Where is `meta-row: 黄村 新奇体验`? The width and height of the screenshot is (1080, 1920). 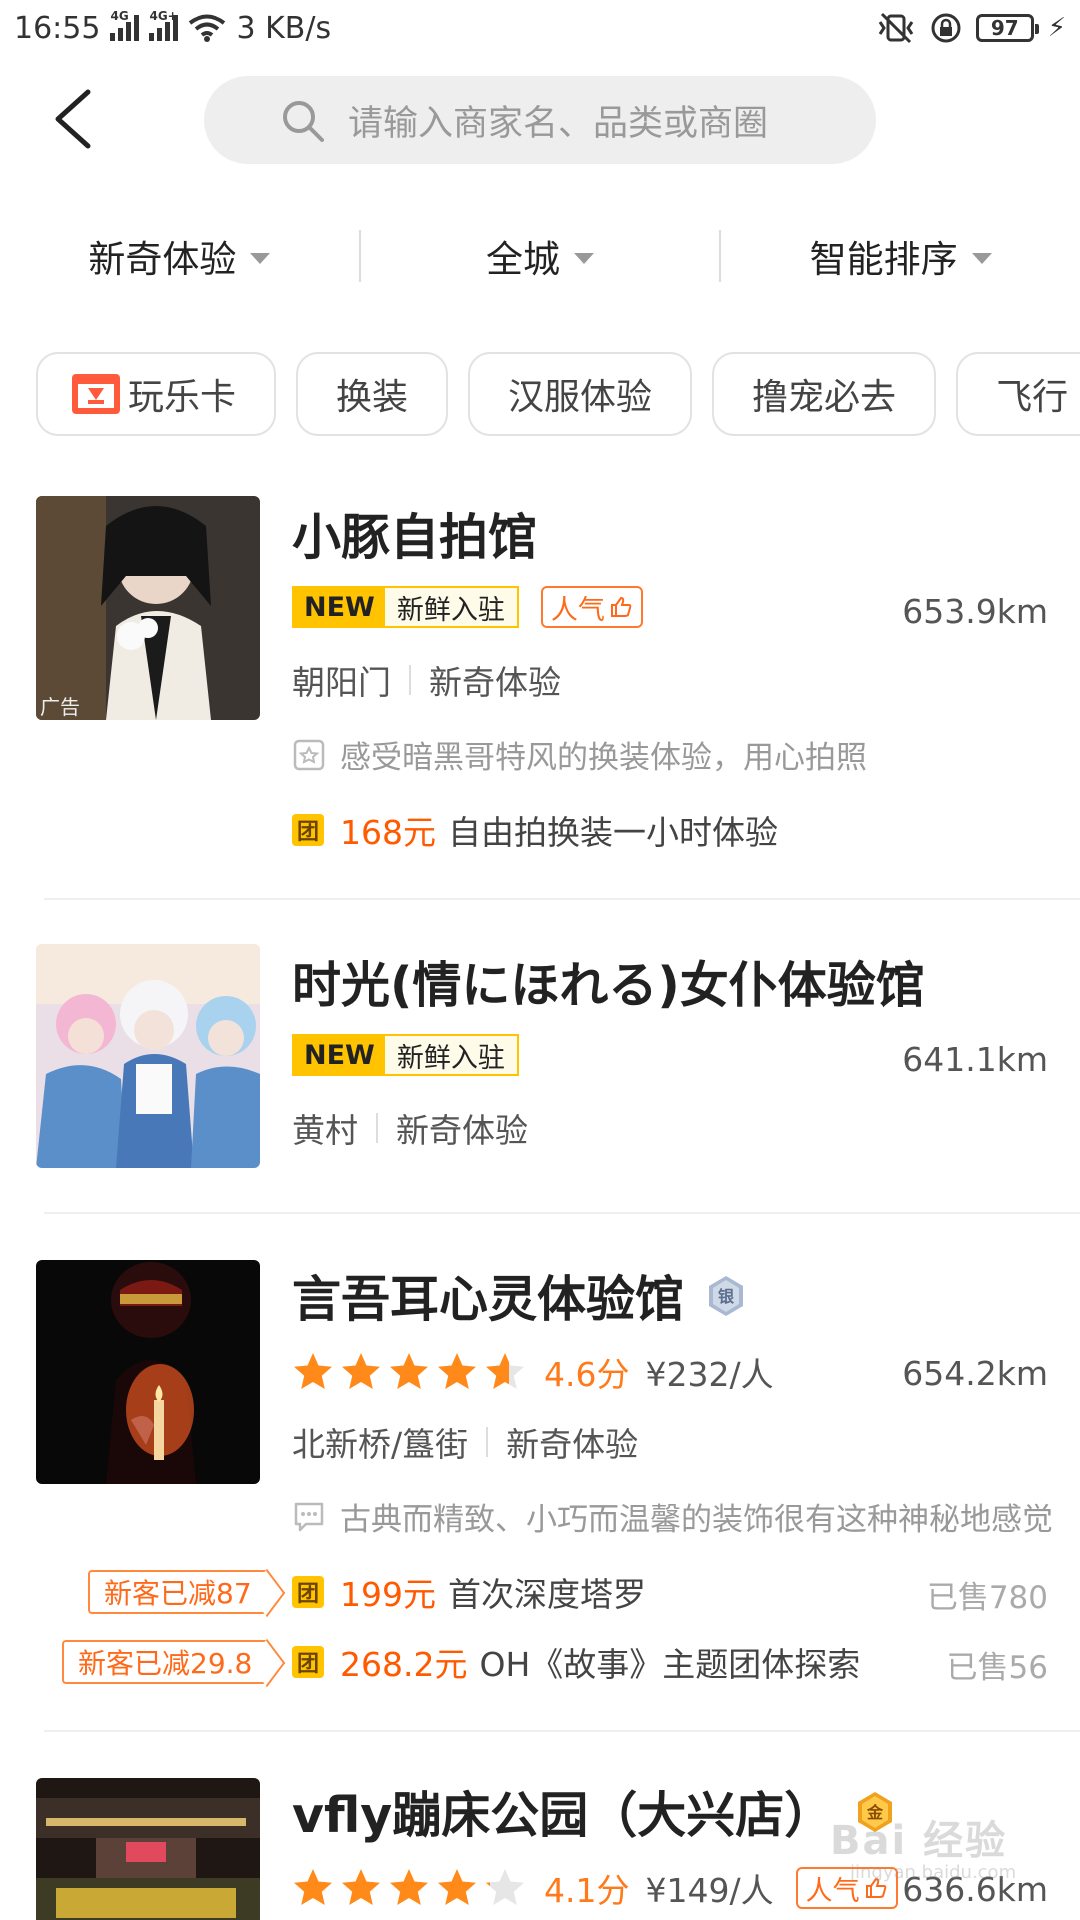 meta-row: 黄村 新奇体验 is located at coordinates (410, 1128).